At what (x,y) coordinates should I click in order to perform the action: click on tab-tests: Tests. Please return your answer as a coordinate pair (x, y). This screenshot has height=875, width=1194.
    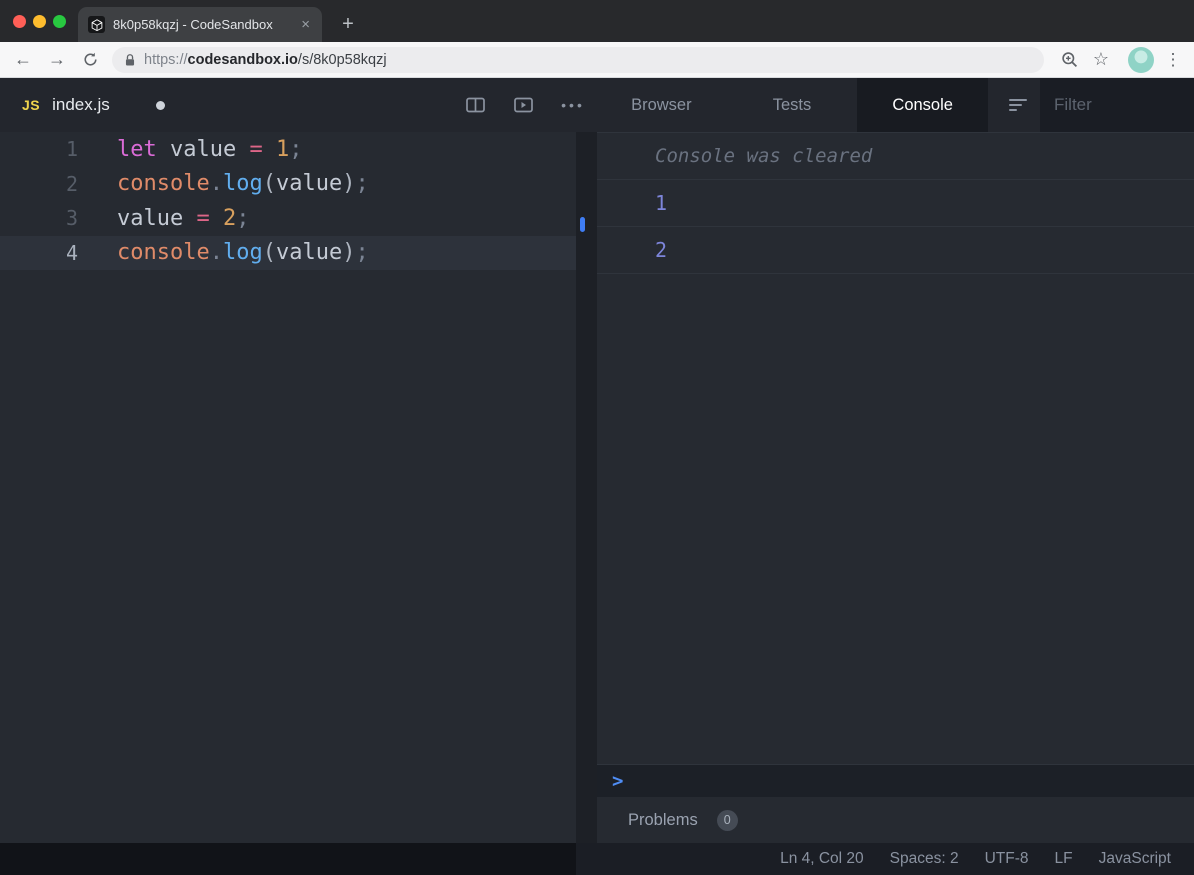
    Looking at the image, I should click on (792, 105).